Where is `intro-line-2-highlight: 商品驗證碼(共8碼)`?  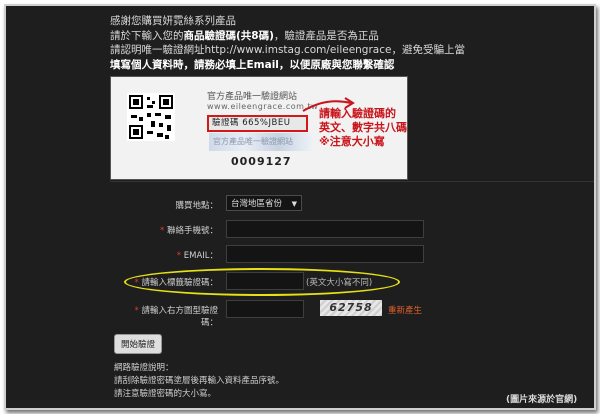 intro-line-2-highlight: 商品驗證碼(共8碼) is located at coordinates (228, 35).